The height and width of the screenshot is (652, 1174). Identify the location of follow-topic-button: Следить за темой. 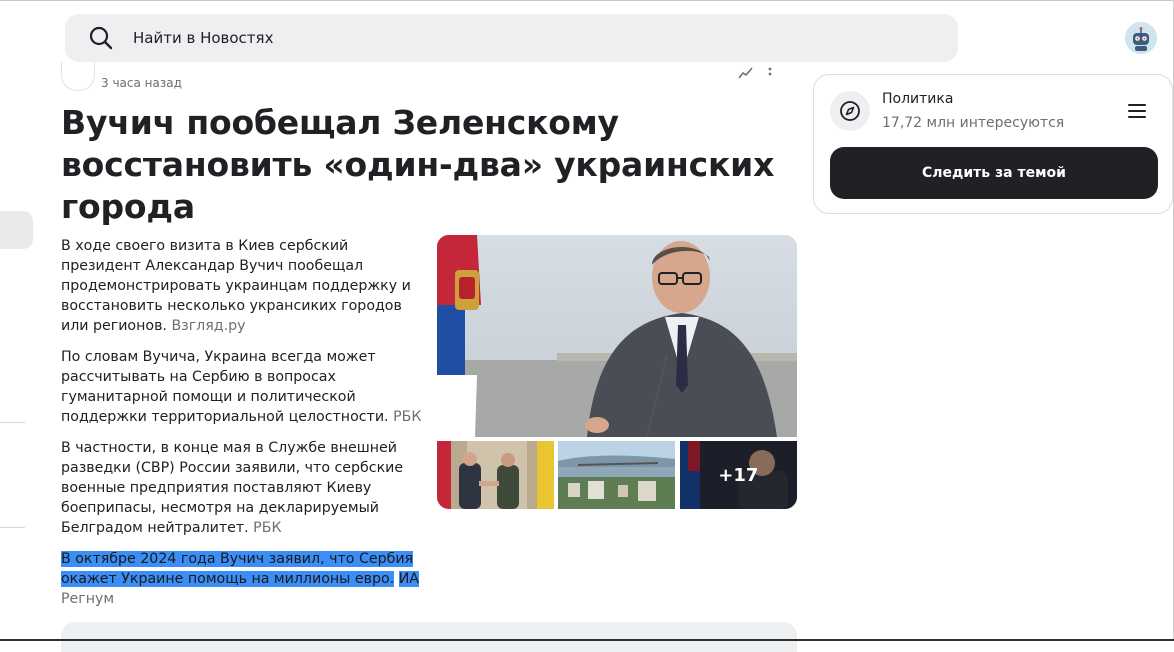
(994, 173).